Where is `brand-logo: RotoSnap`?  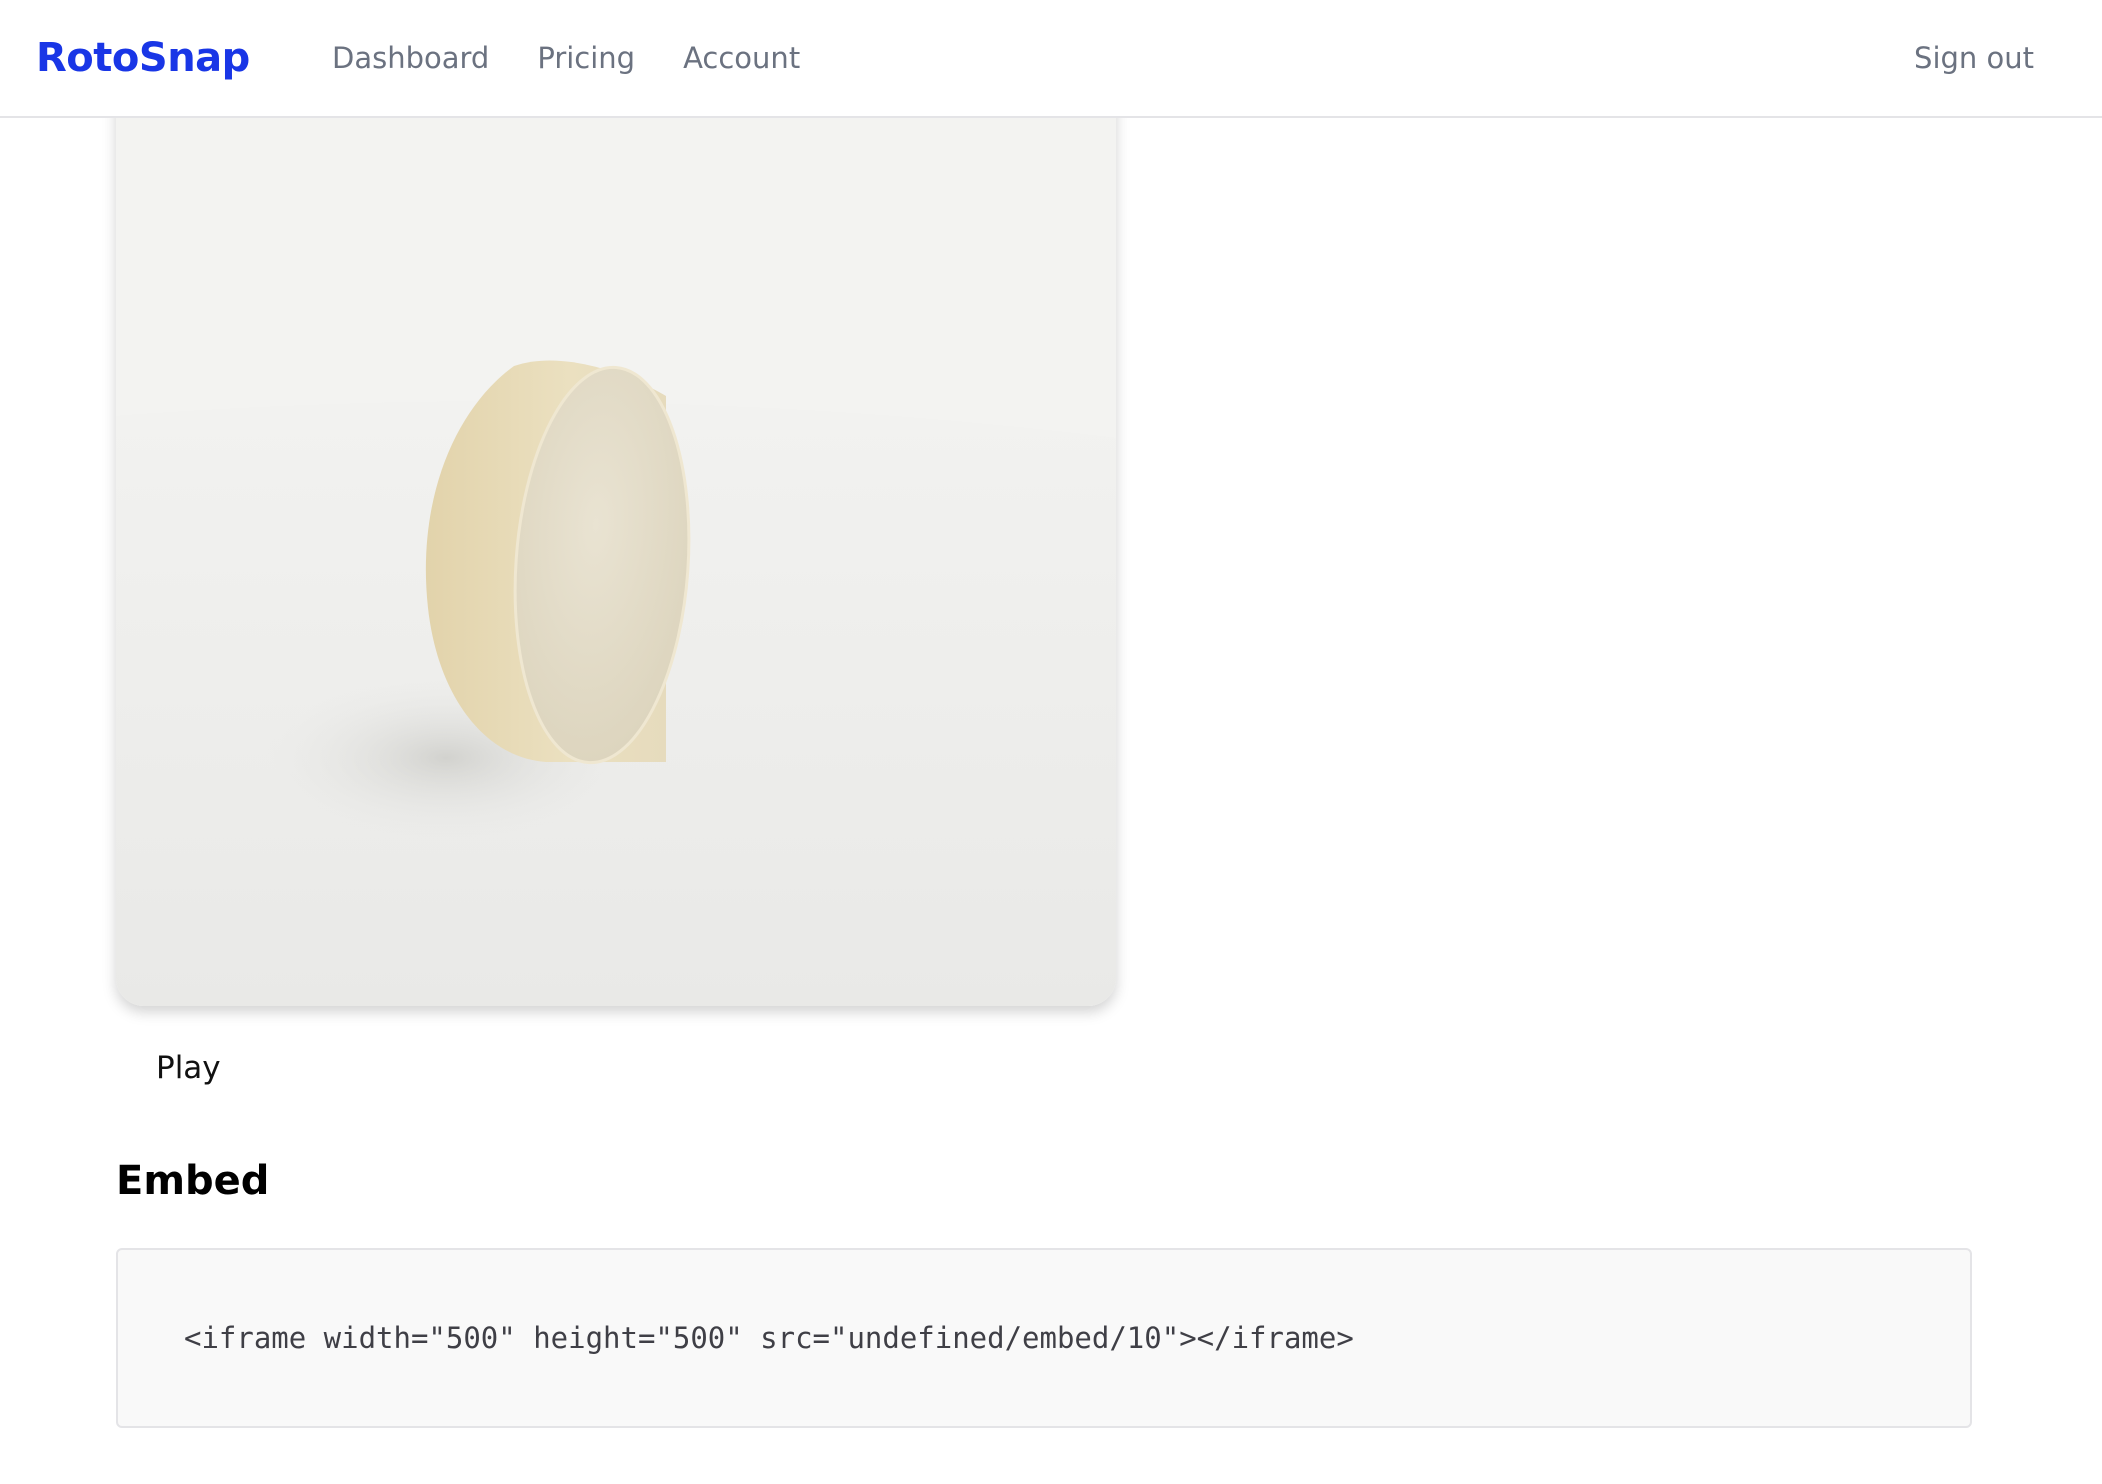
brand-logo: RotoSnap is located at coordinates (143, 58).